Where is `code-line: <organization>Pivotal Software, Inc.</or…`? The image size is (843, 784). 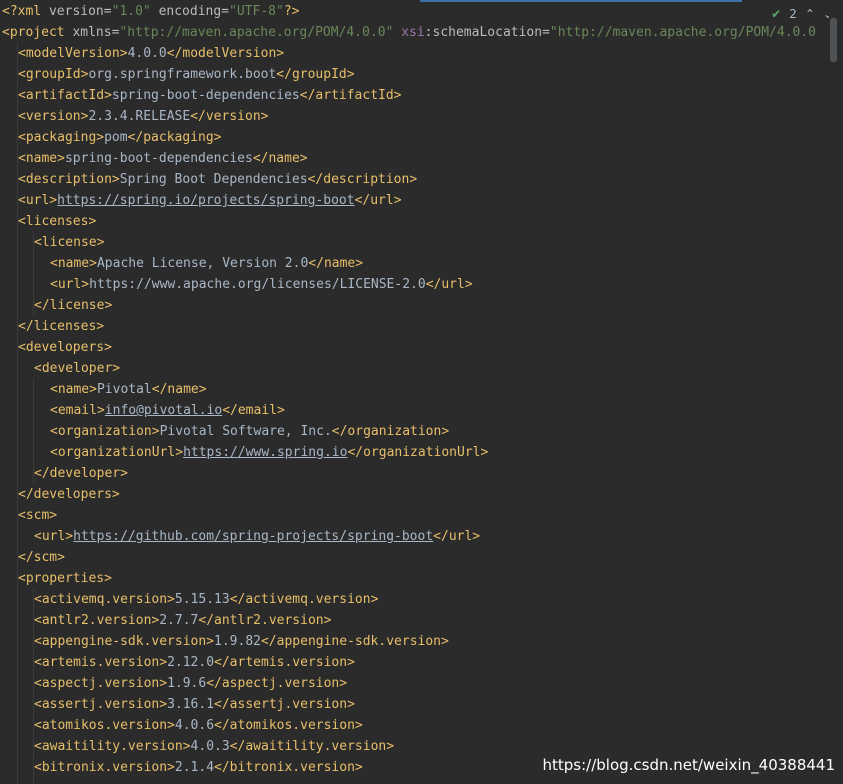 code-line: <organization>Pivotal Software, Inc.</or… is located at coordinates (249, 431).